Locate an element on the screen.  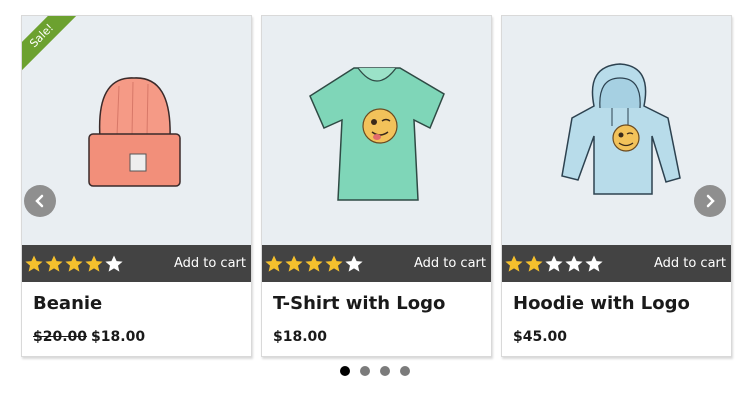
product-title: Hoodie with Logo is located at coordinates (601, 303).